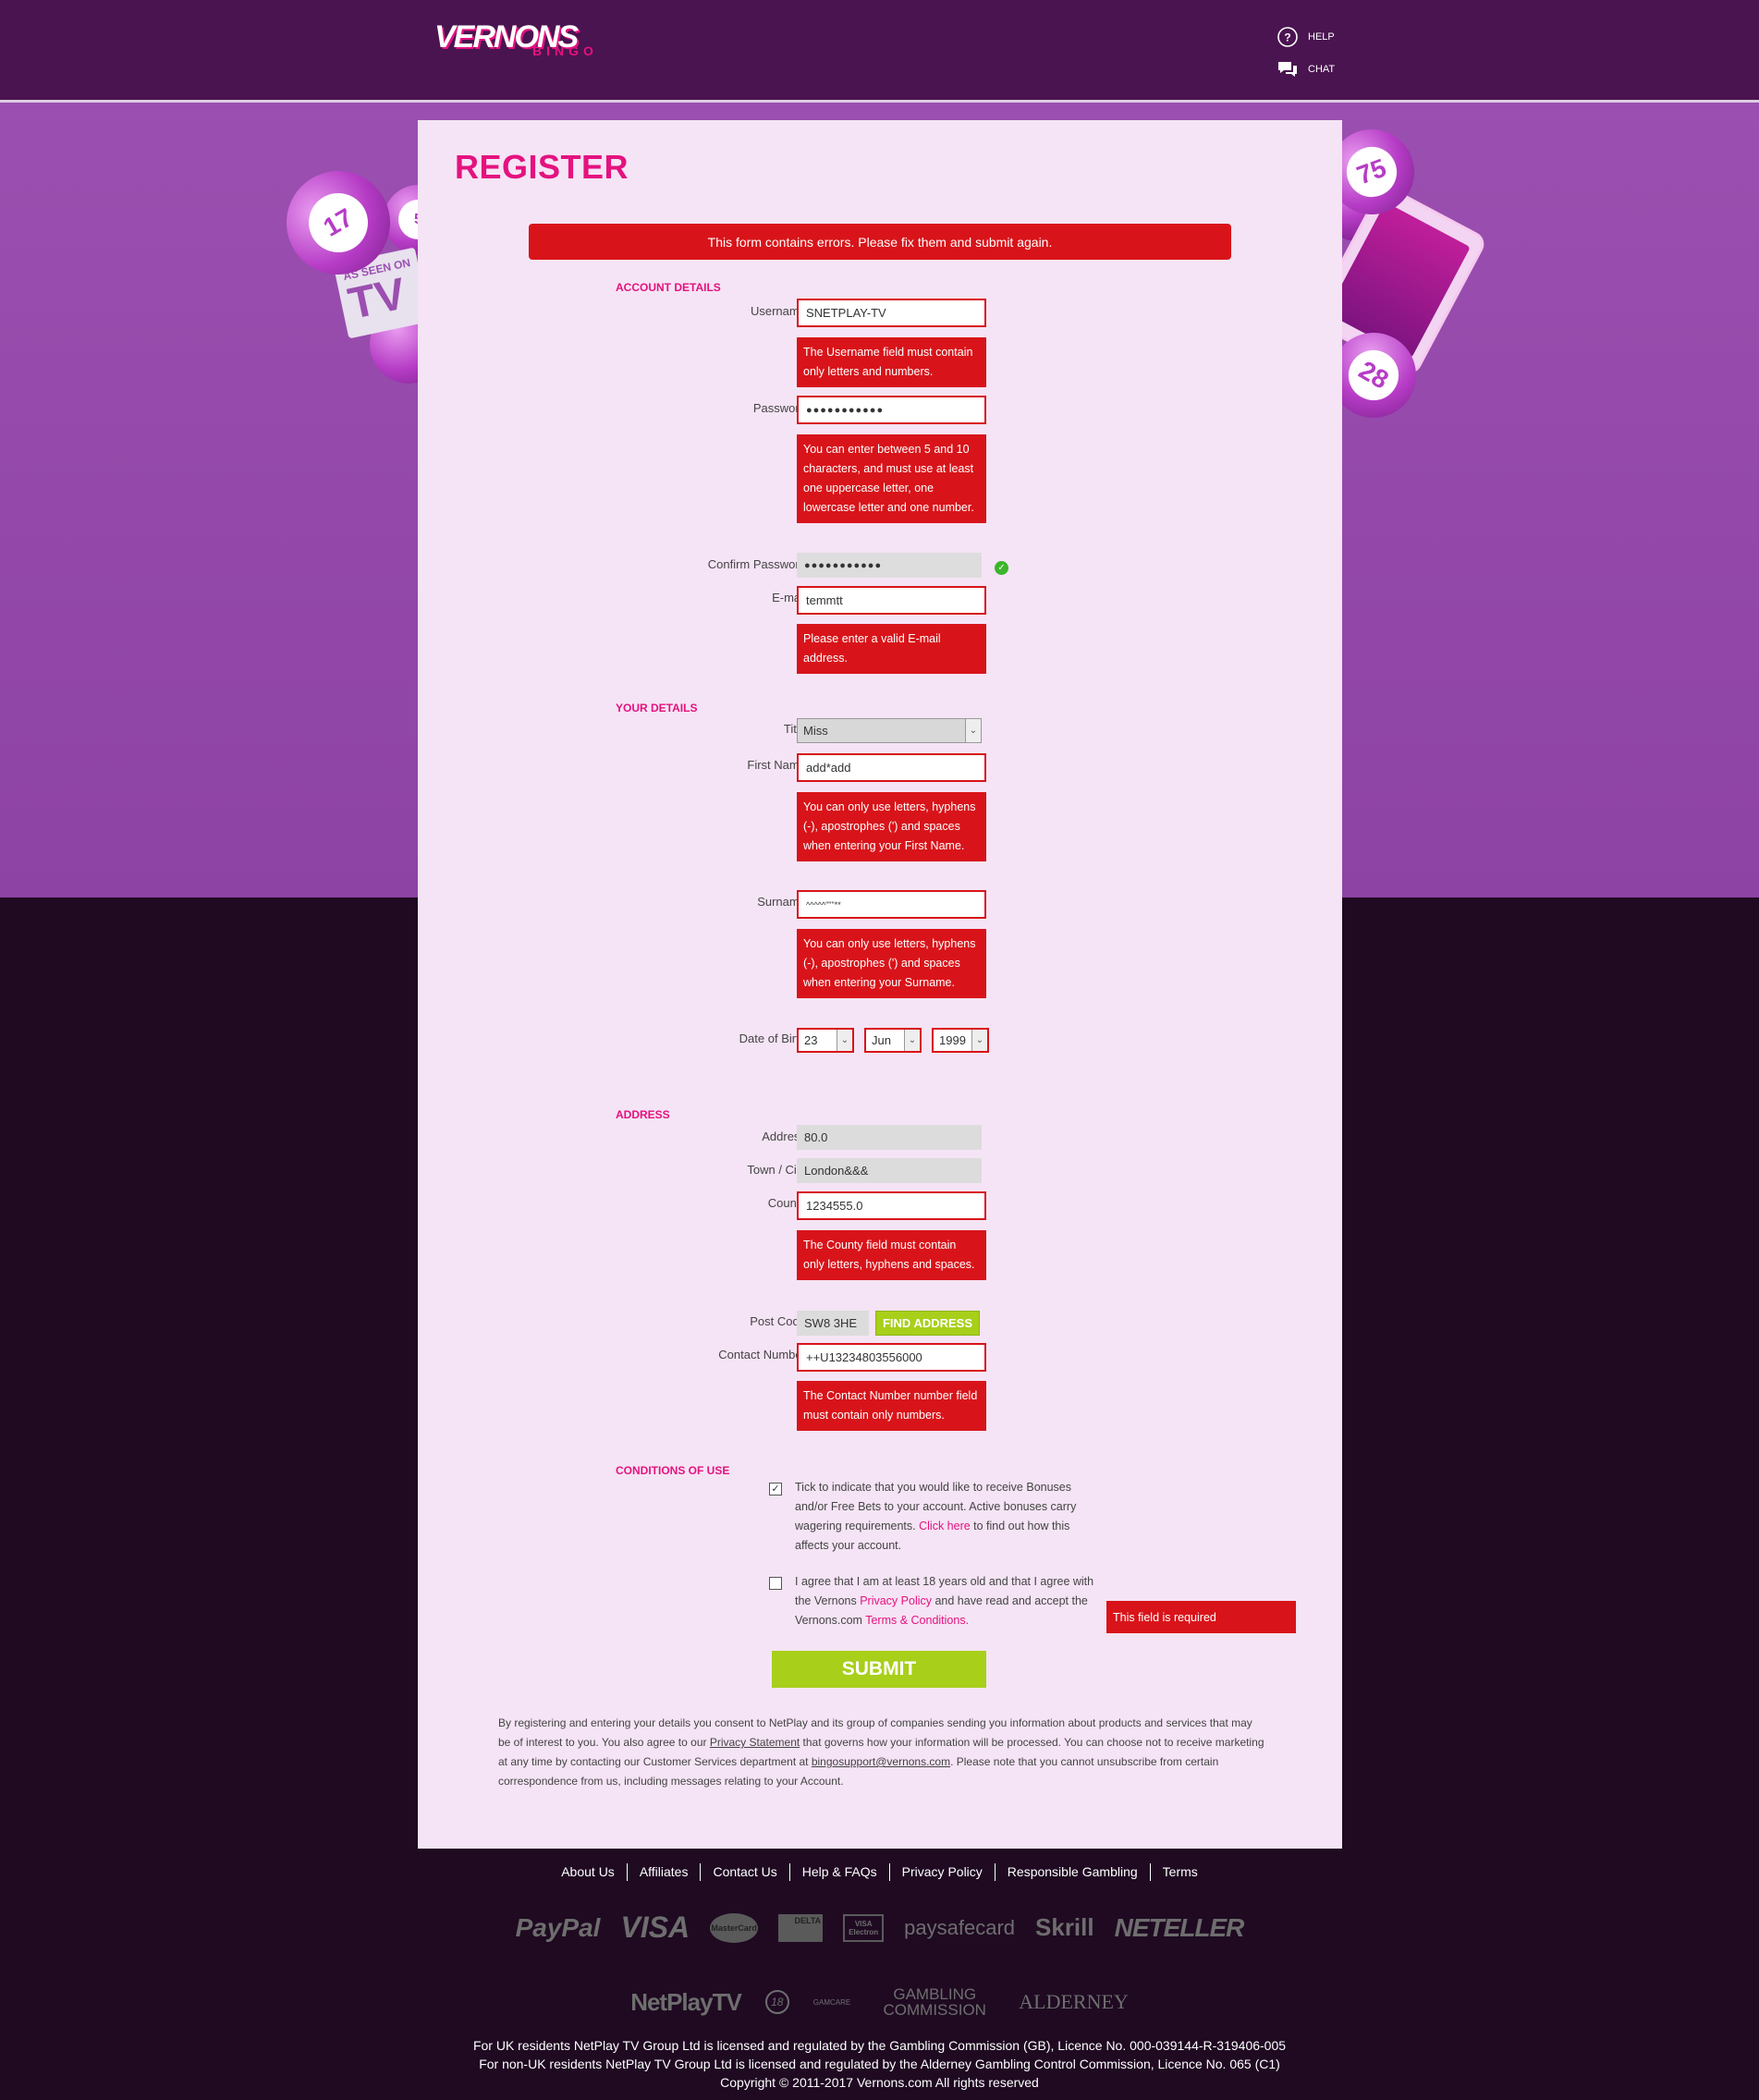 Image resolution: width=1759 pixels, height=2100 pixels. What do you see at coordinates (832, 2002) in the screenshot?
I see `gamcare-logo: GAMCARE` at bounding box center [832, 2002].